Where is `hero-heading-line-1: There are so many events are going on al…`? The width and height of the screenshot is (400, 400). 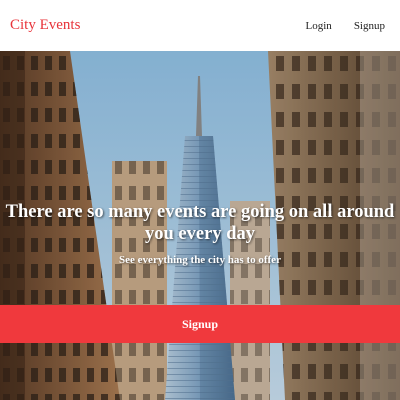 hero-heading-line-1: There are so many events are going on al… is located at coordinates (200, 212).